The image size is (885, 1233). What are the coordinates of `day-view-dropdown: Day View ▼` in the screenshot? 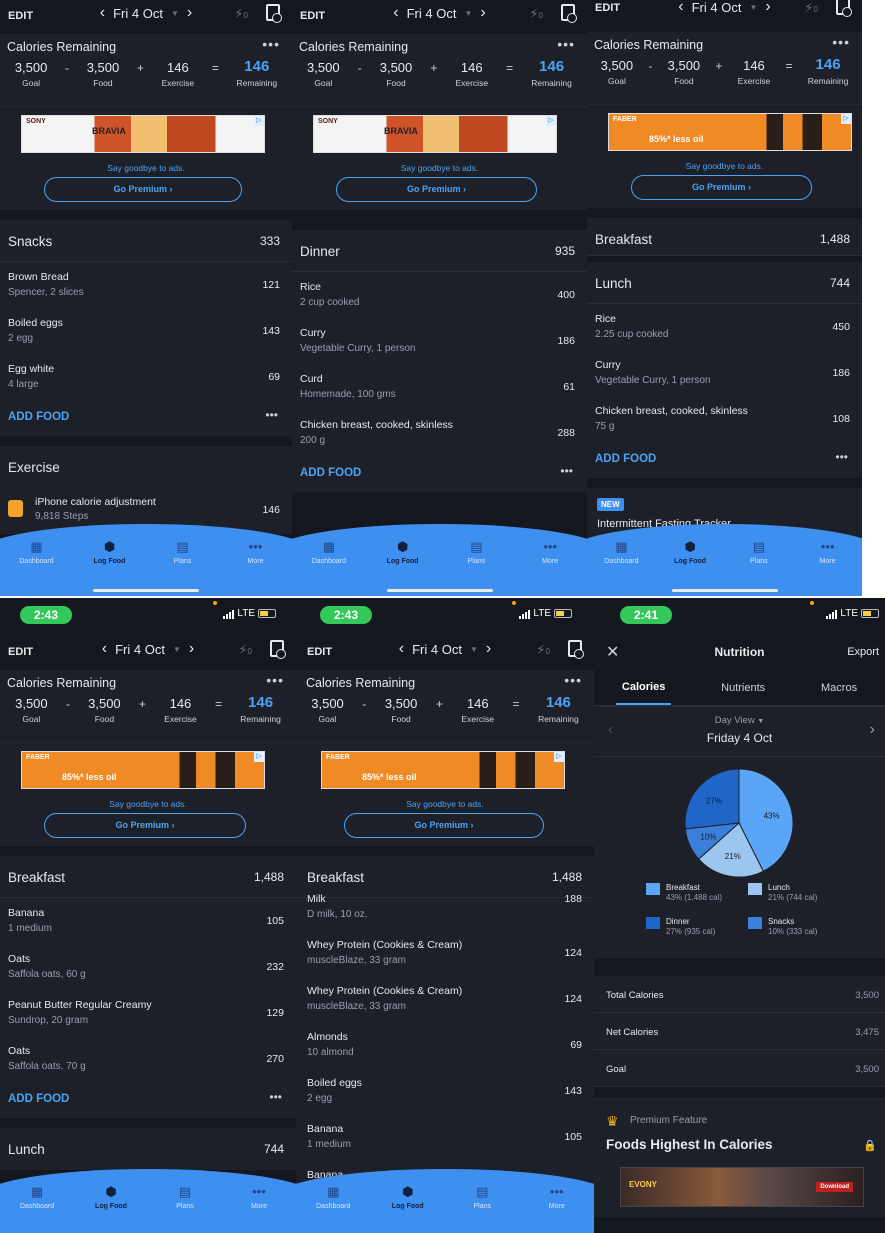 It's located at (739, 720).